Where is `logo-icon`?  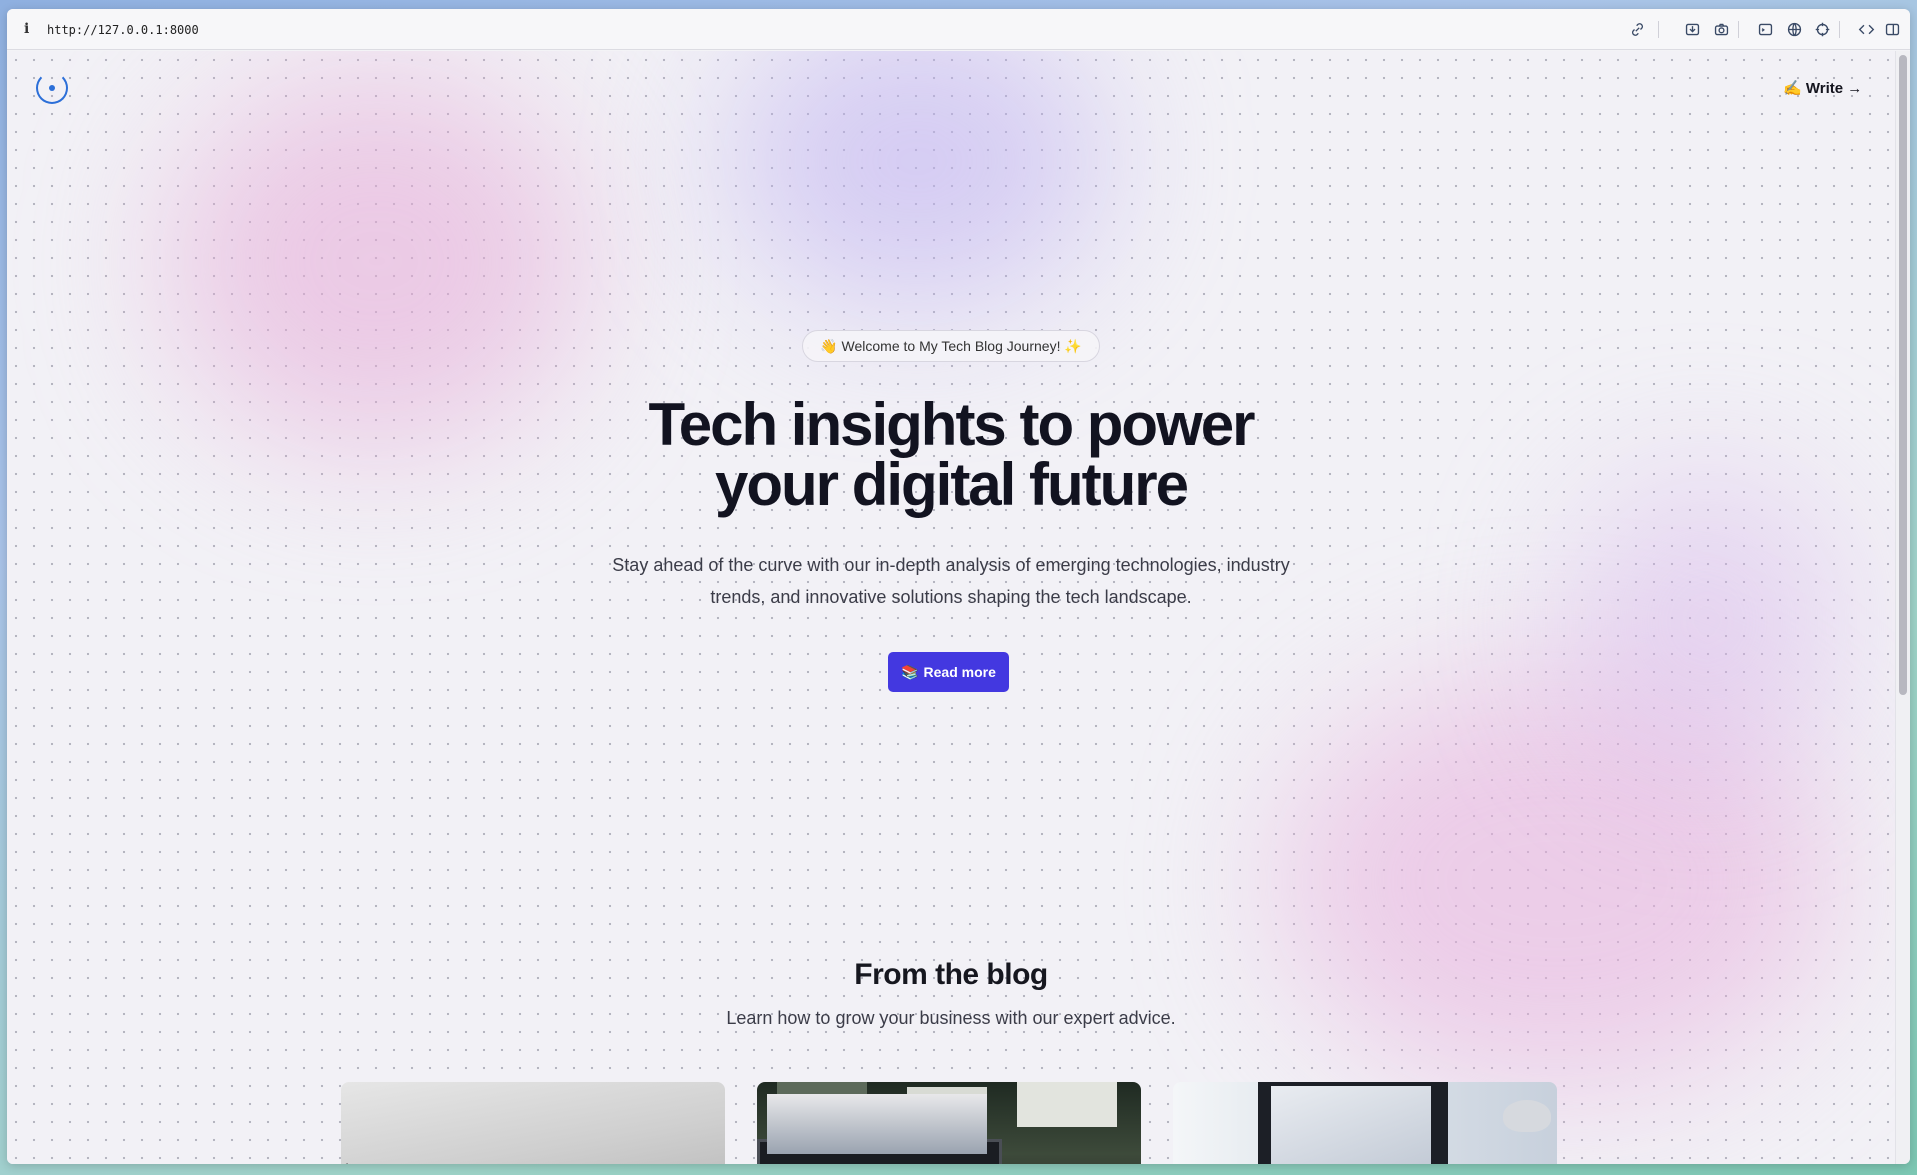 logo-icon is located at coordinates (52, 88).